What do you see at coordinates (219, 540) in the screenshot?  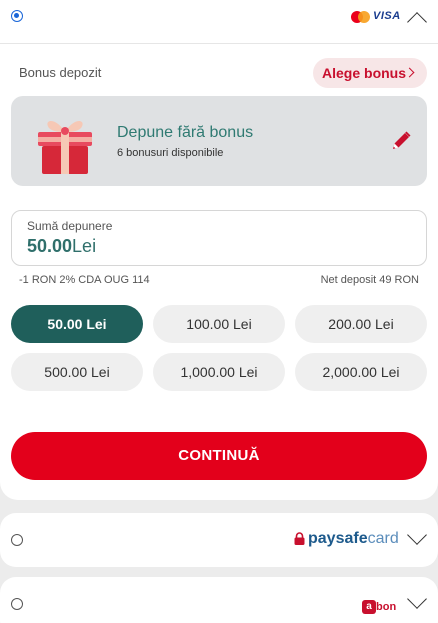 I see `paysafecard-method-row: paysafecard` at bounding box center [219, 540].